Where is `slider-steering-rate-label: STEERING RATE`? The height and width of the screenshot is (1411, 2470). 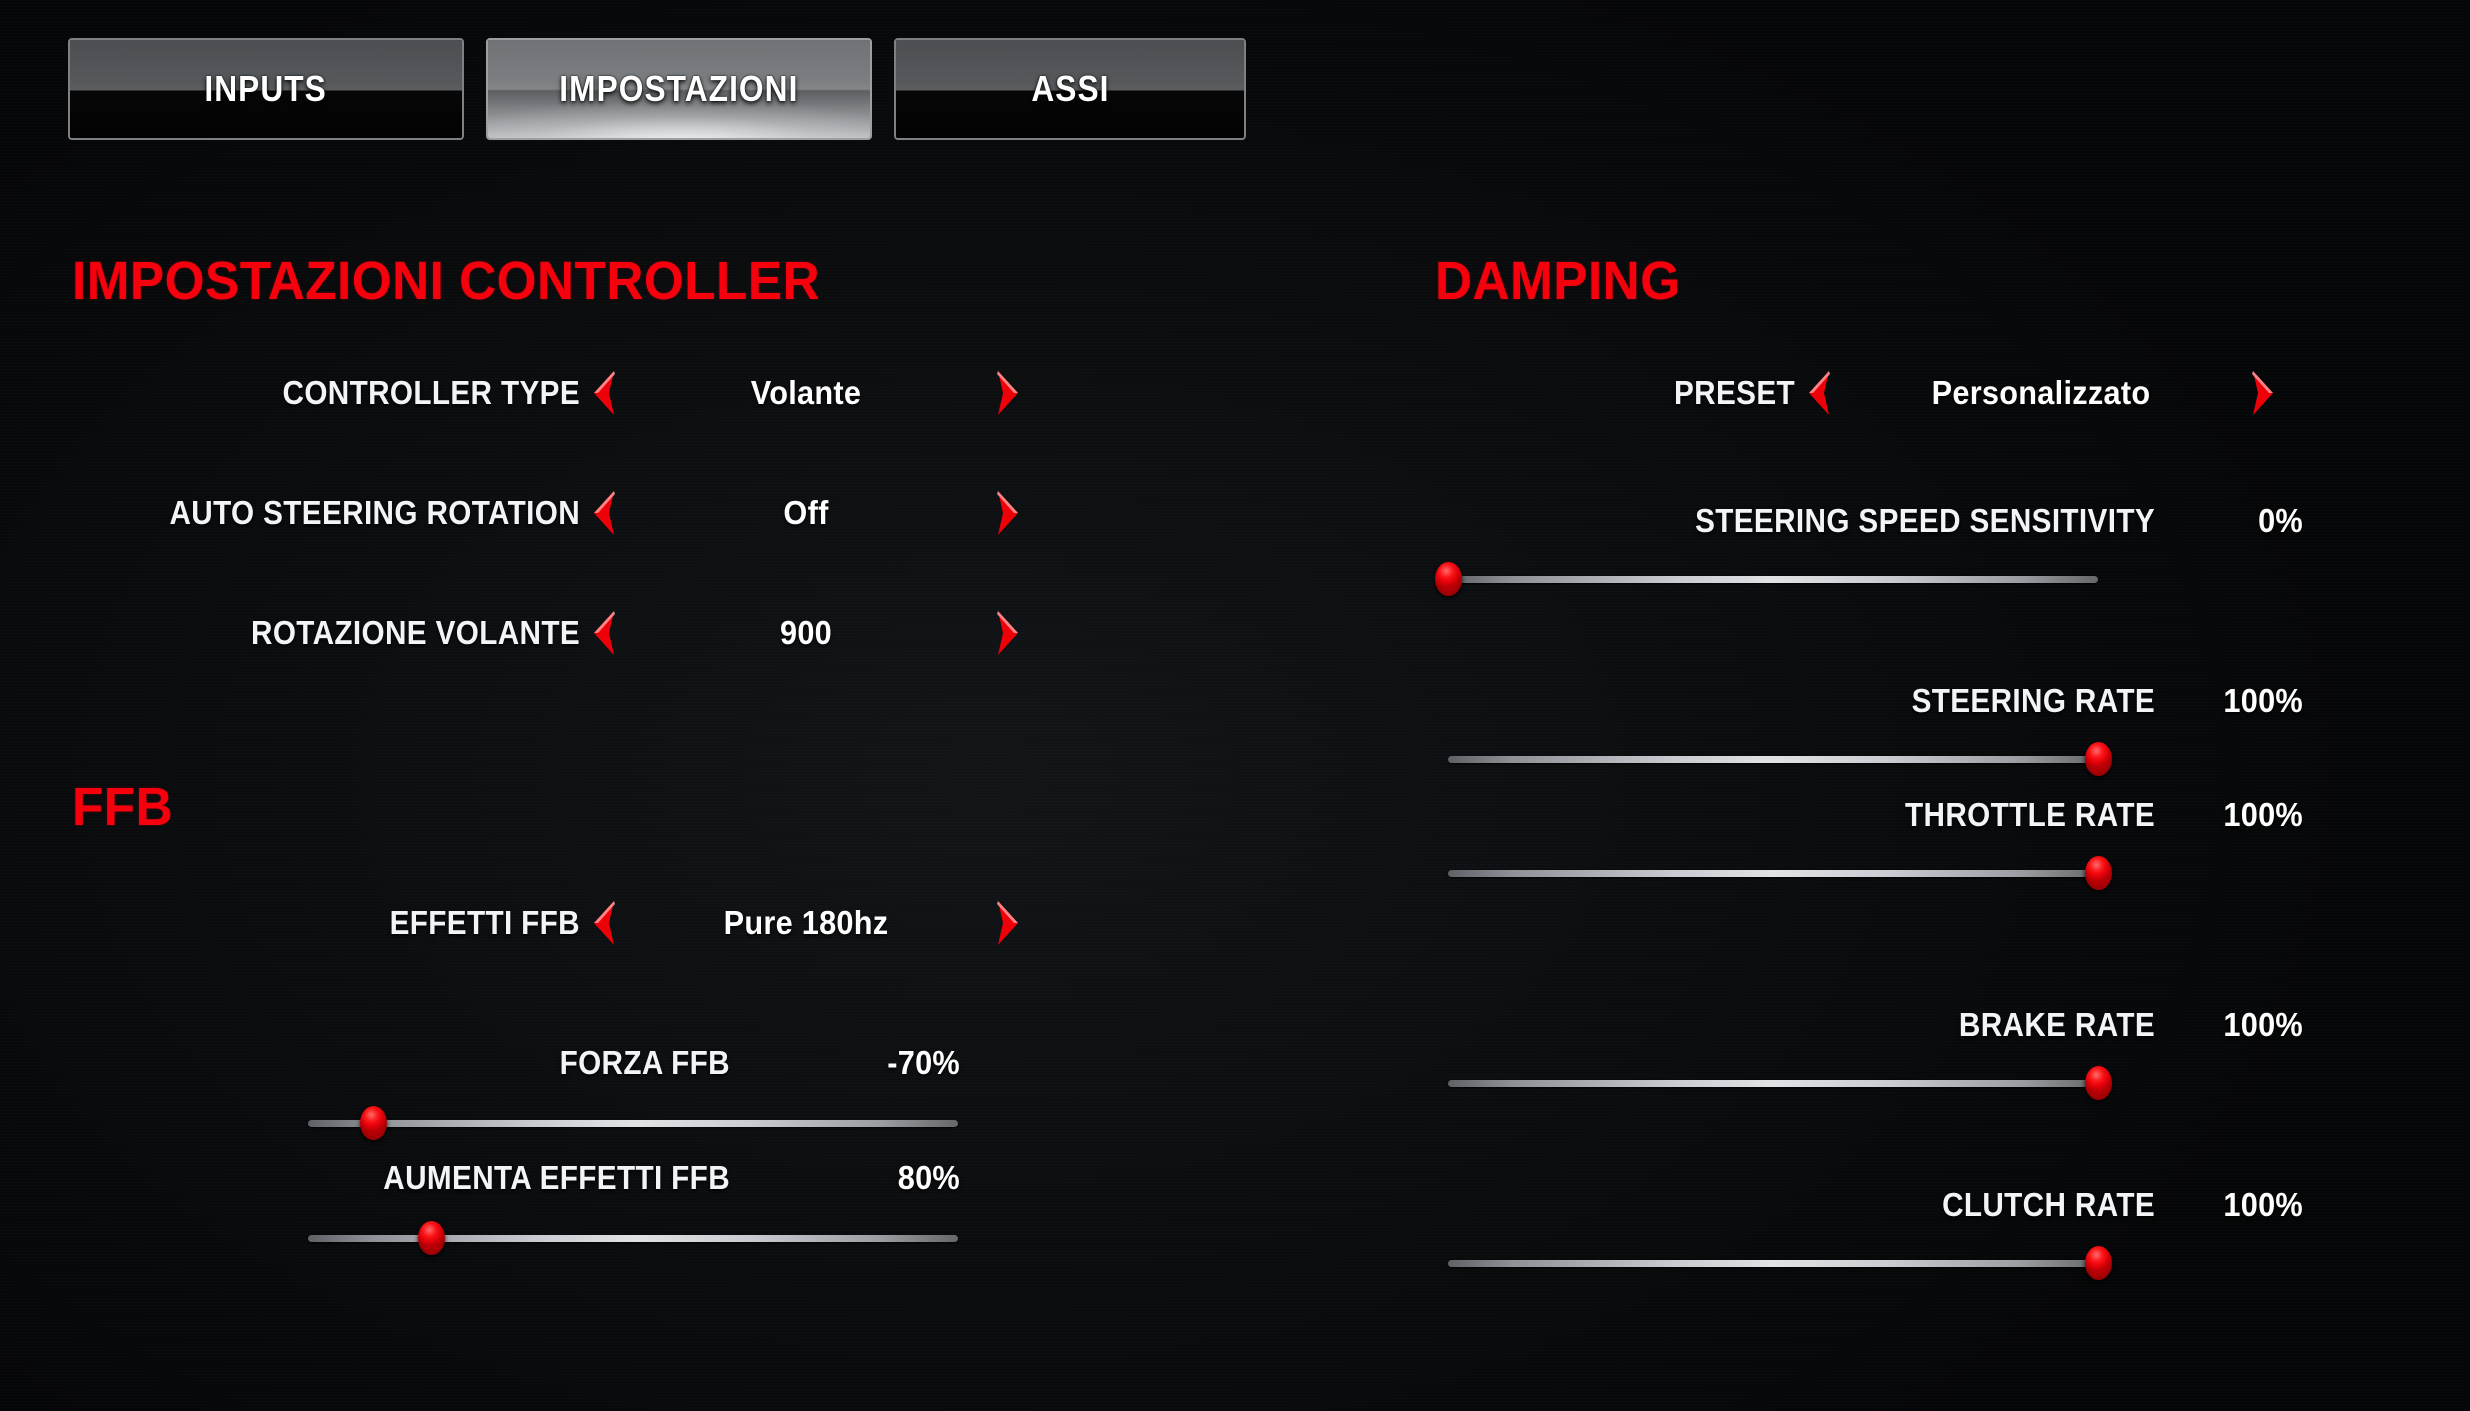
slider-steering-rate-label: STEERING RATE is located at coordinates (2033, 700).